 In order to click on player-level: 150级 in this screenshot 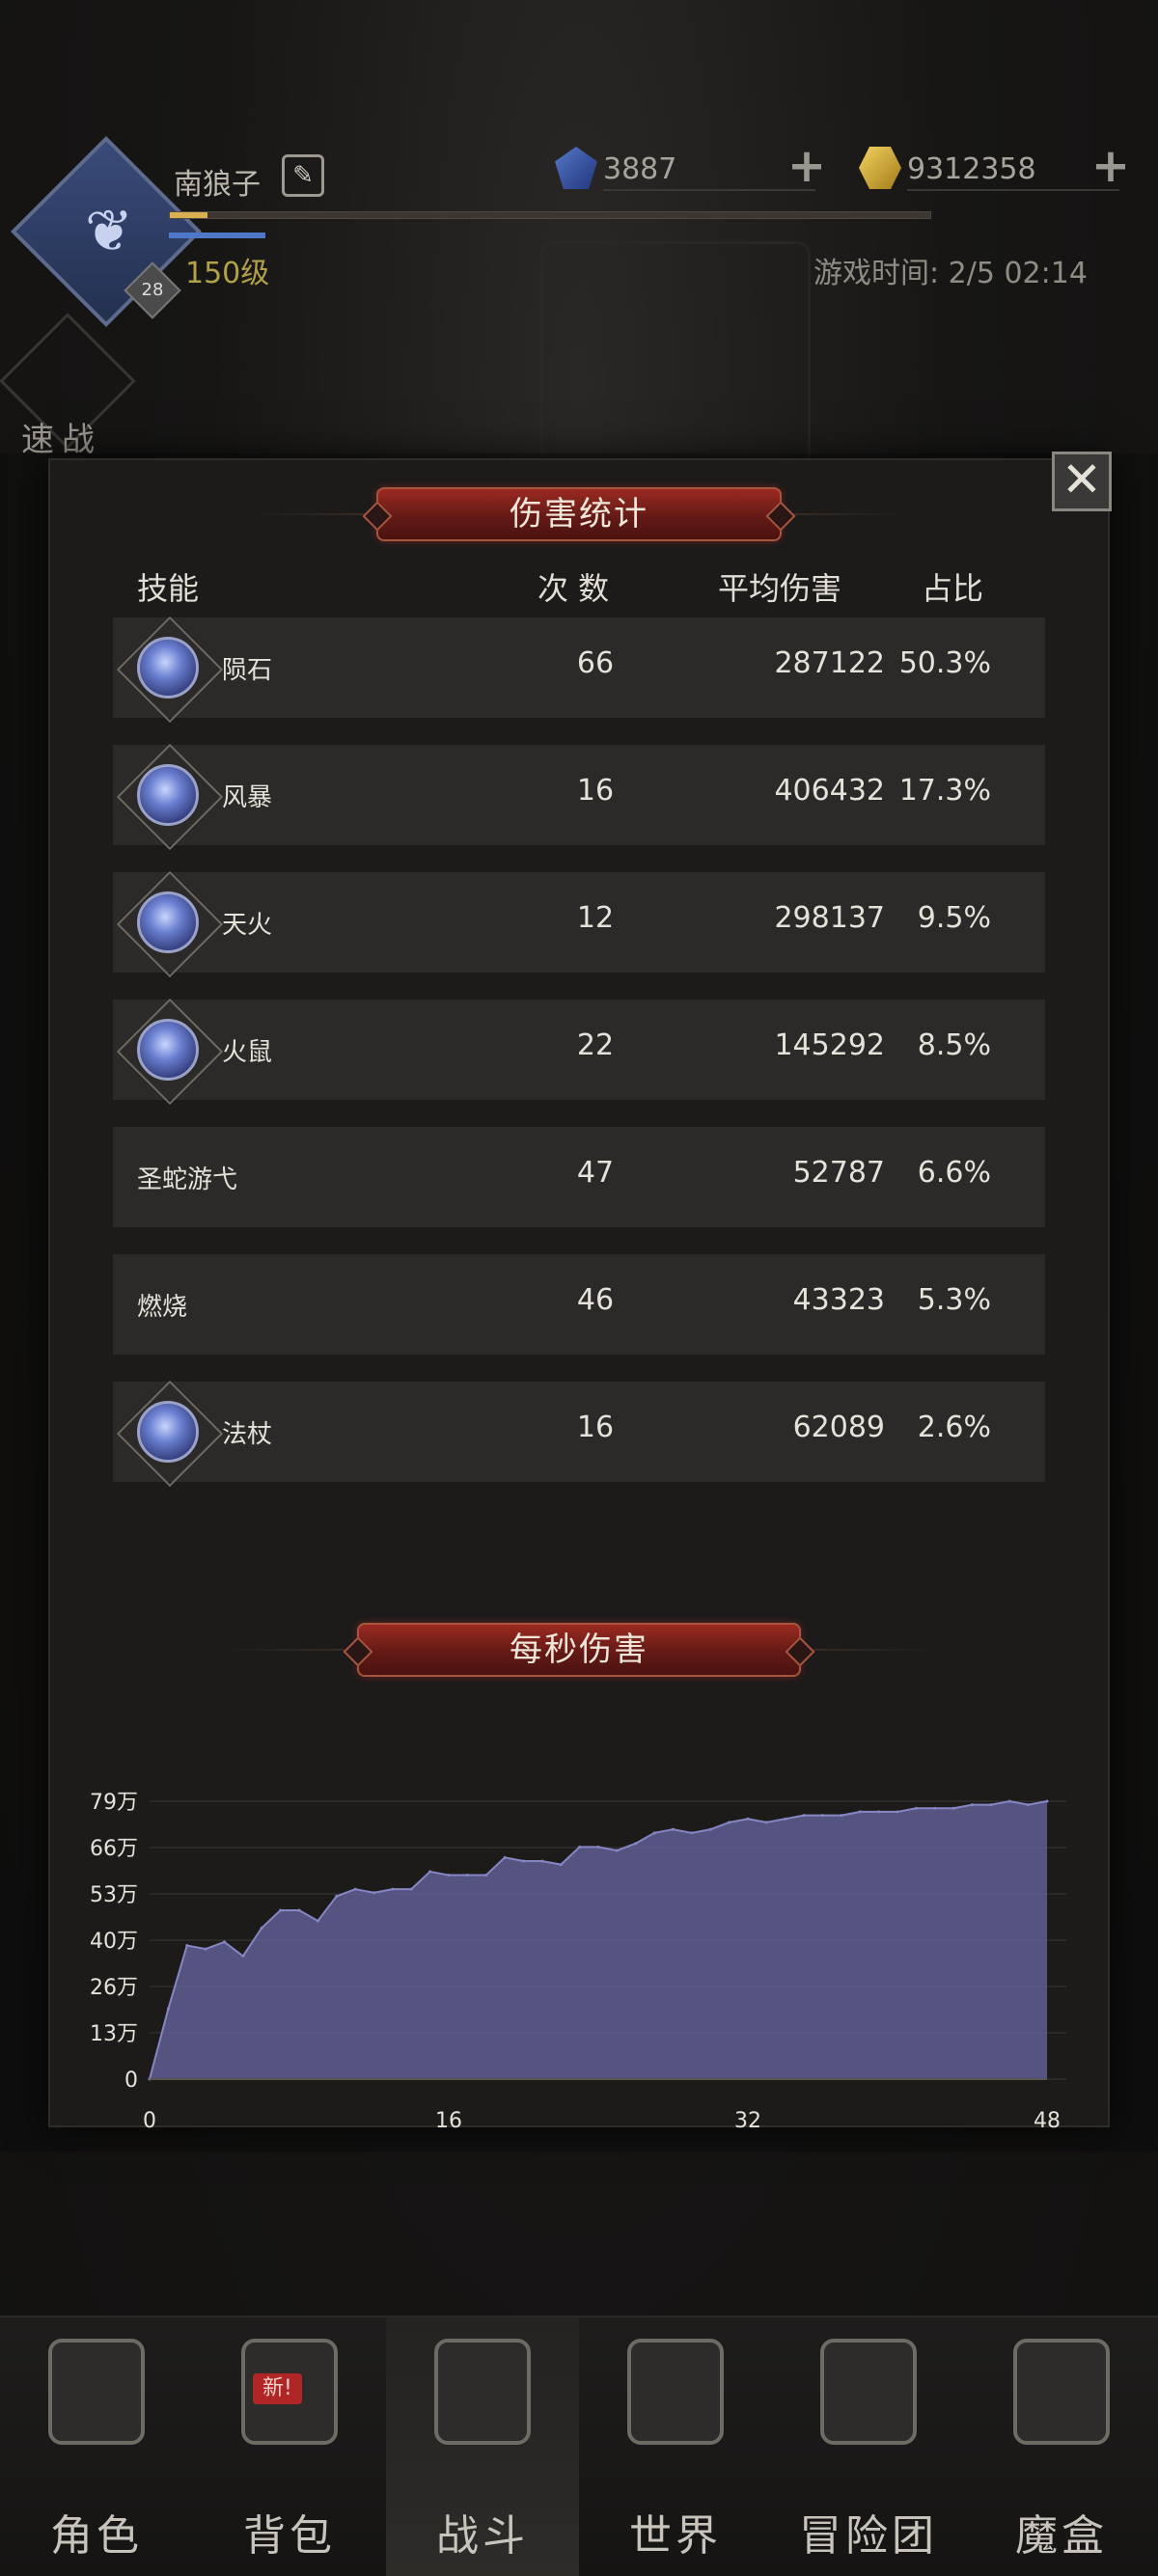, I will do `click(227, 274)`.